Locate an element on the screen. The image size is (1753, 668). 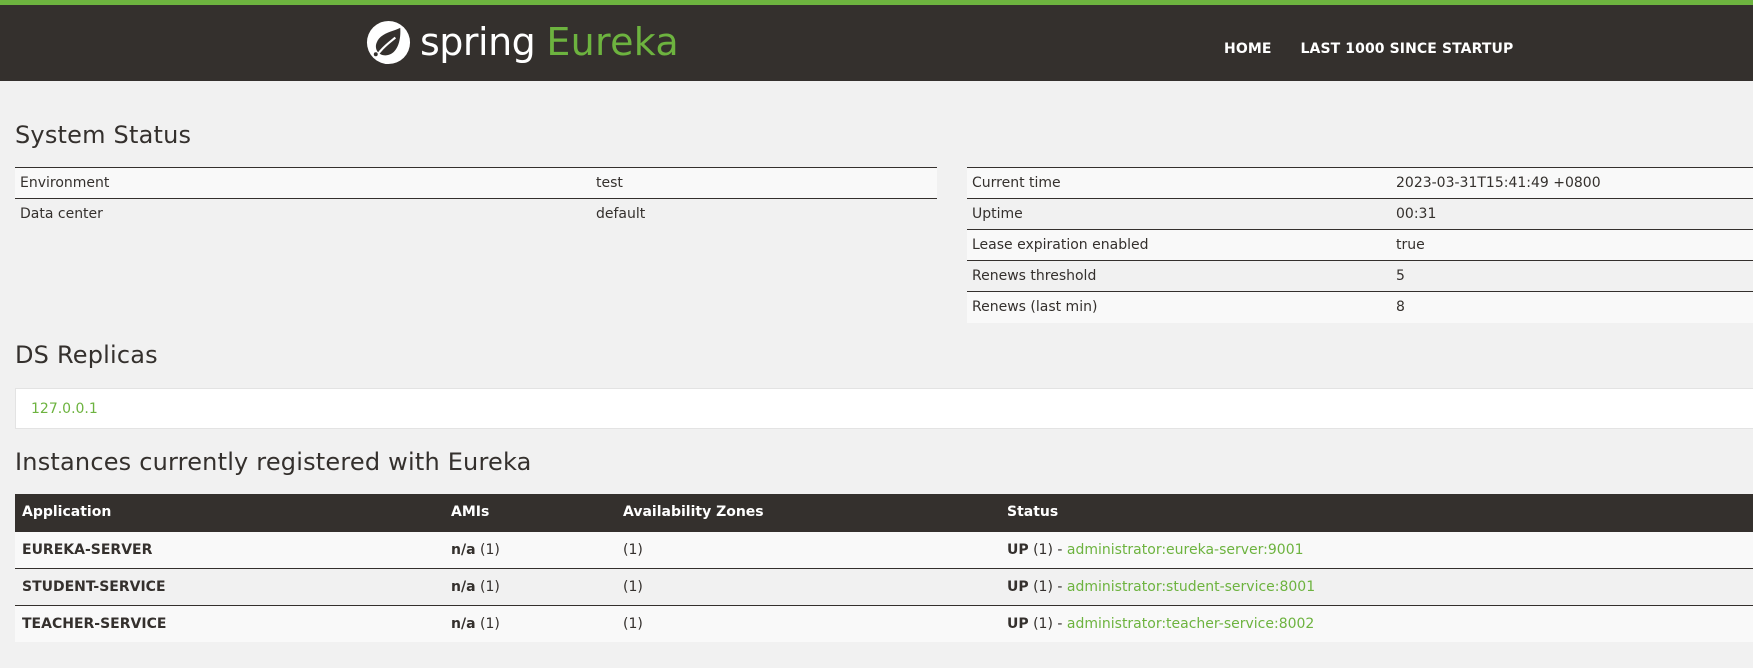
status-key: Uptime is located at coordinates (1179, 214).